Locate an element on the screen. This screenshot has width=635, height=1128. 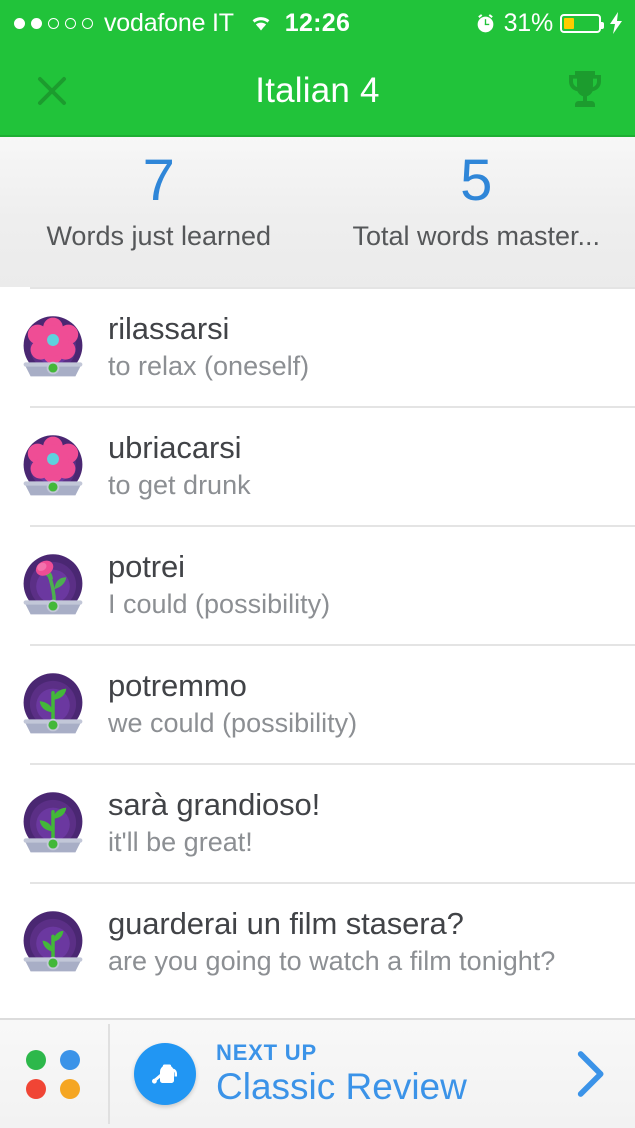
word-definition: to relax (oneself) is located at coordinates (209, 366).